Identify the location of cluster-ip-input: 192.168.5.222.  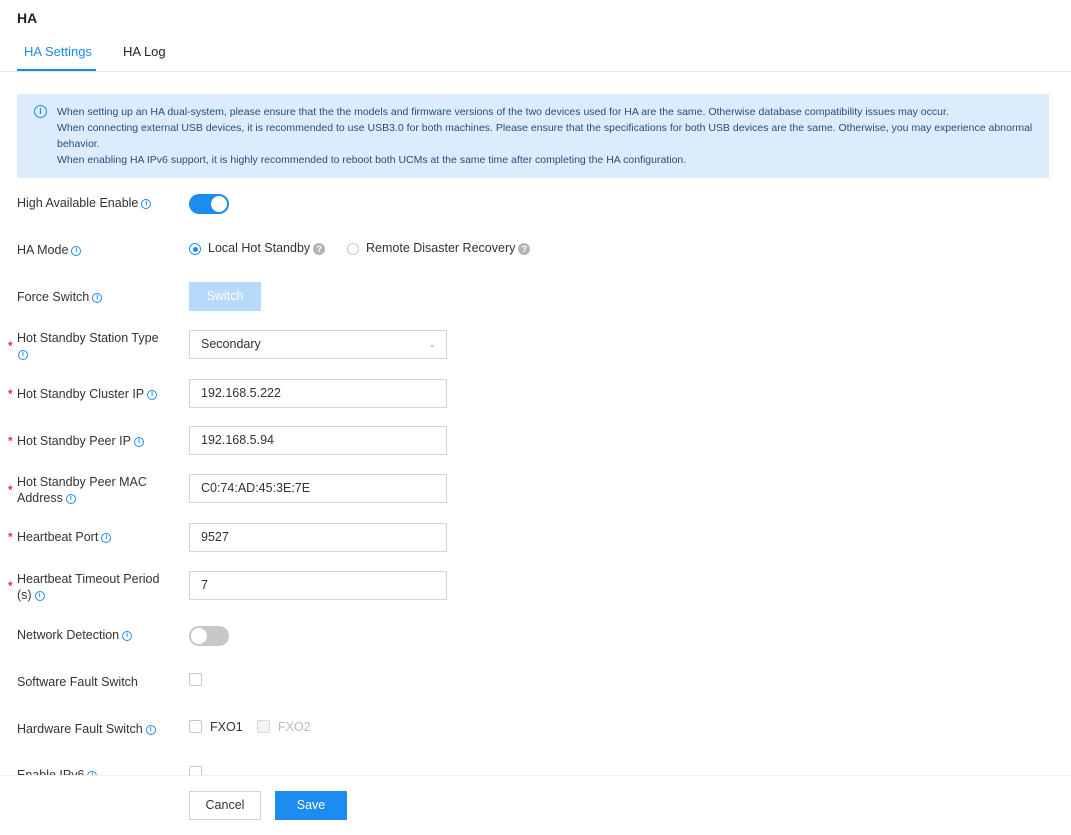
(318, 393).